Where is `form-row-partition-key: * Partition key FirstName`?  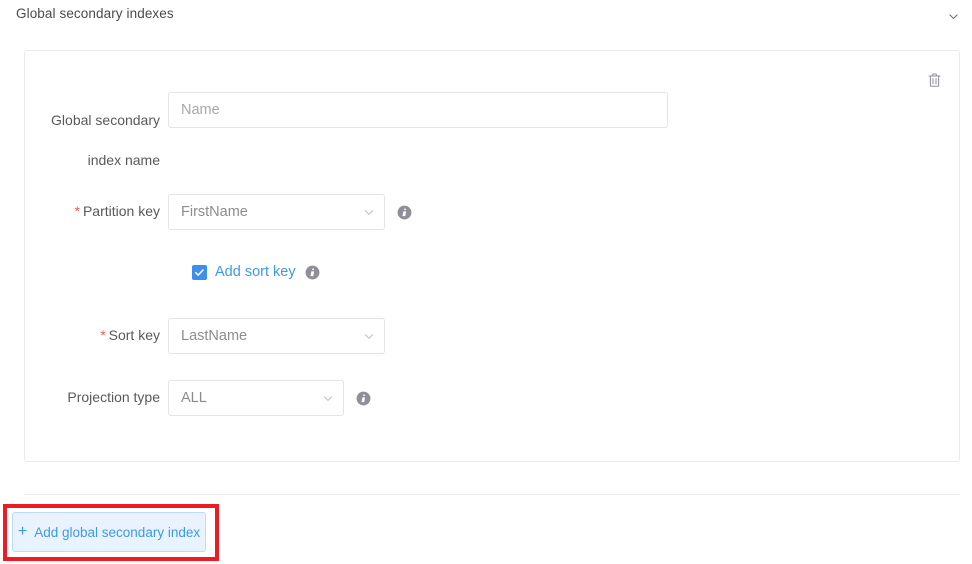 form-row-partition-key: * Partition key FirstName is located at coordinates (206, 212).